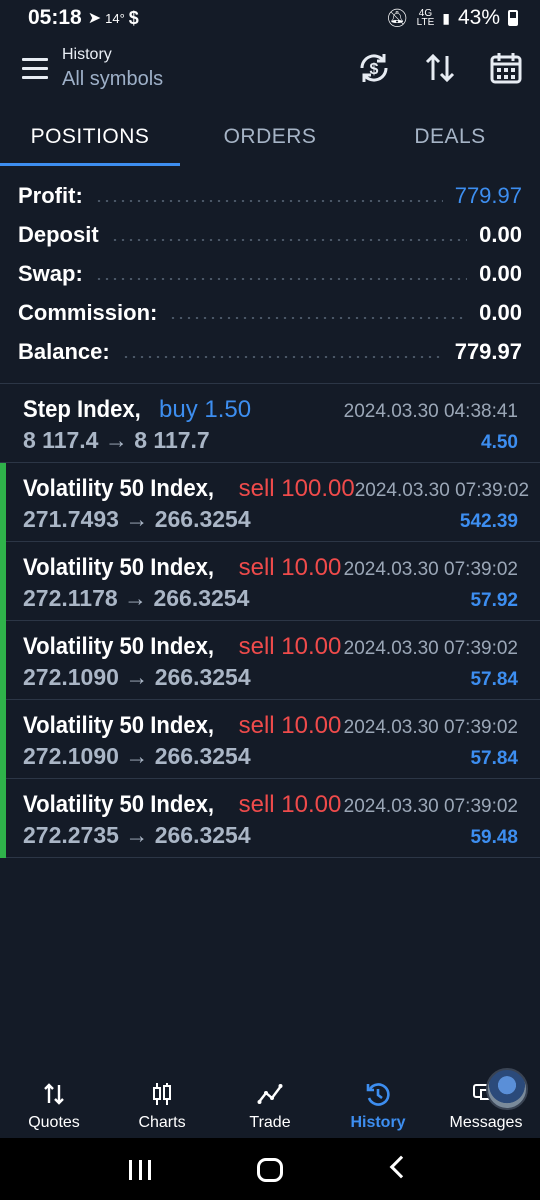 This screenshot has width=540, height=1200. Describe the element at coordinates (88, 312) in the screenshot. I see `commission-label: Commission:` at that location.